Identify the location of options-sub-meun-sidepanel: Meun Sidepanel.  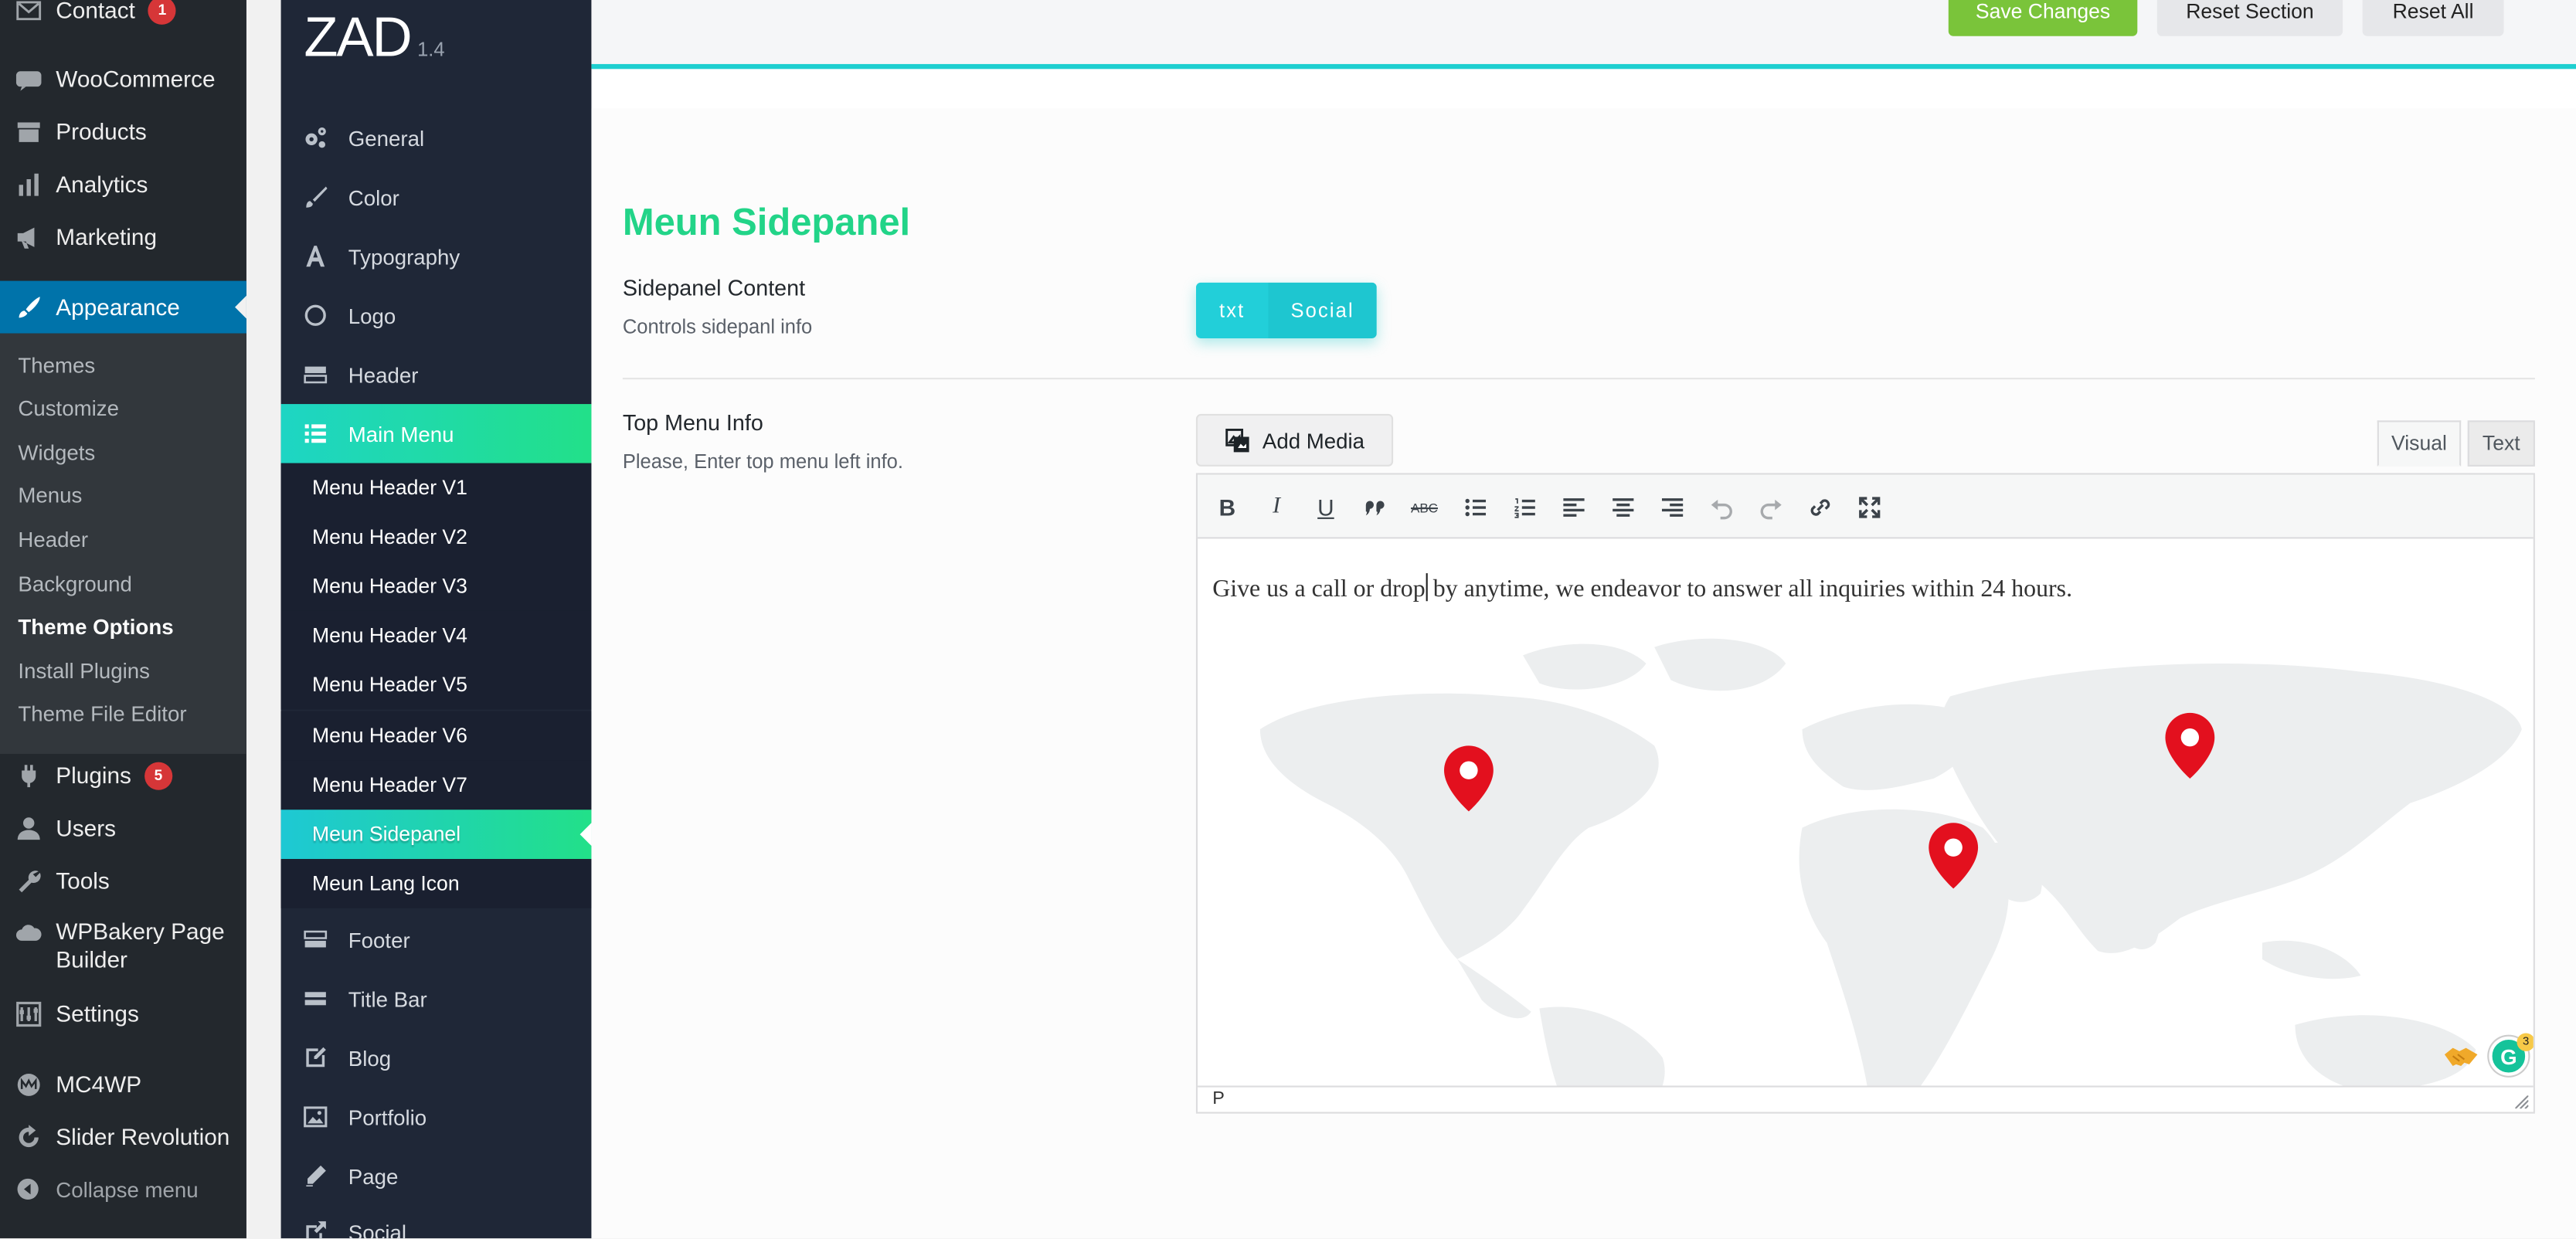
(436, 835).